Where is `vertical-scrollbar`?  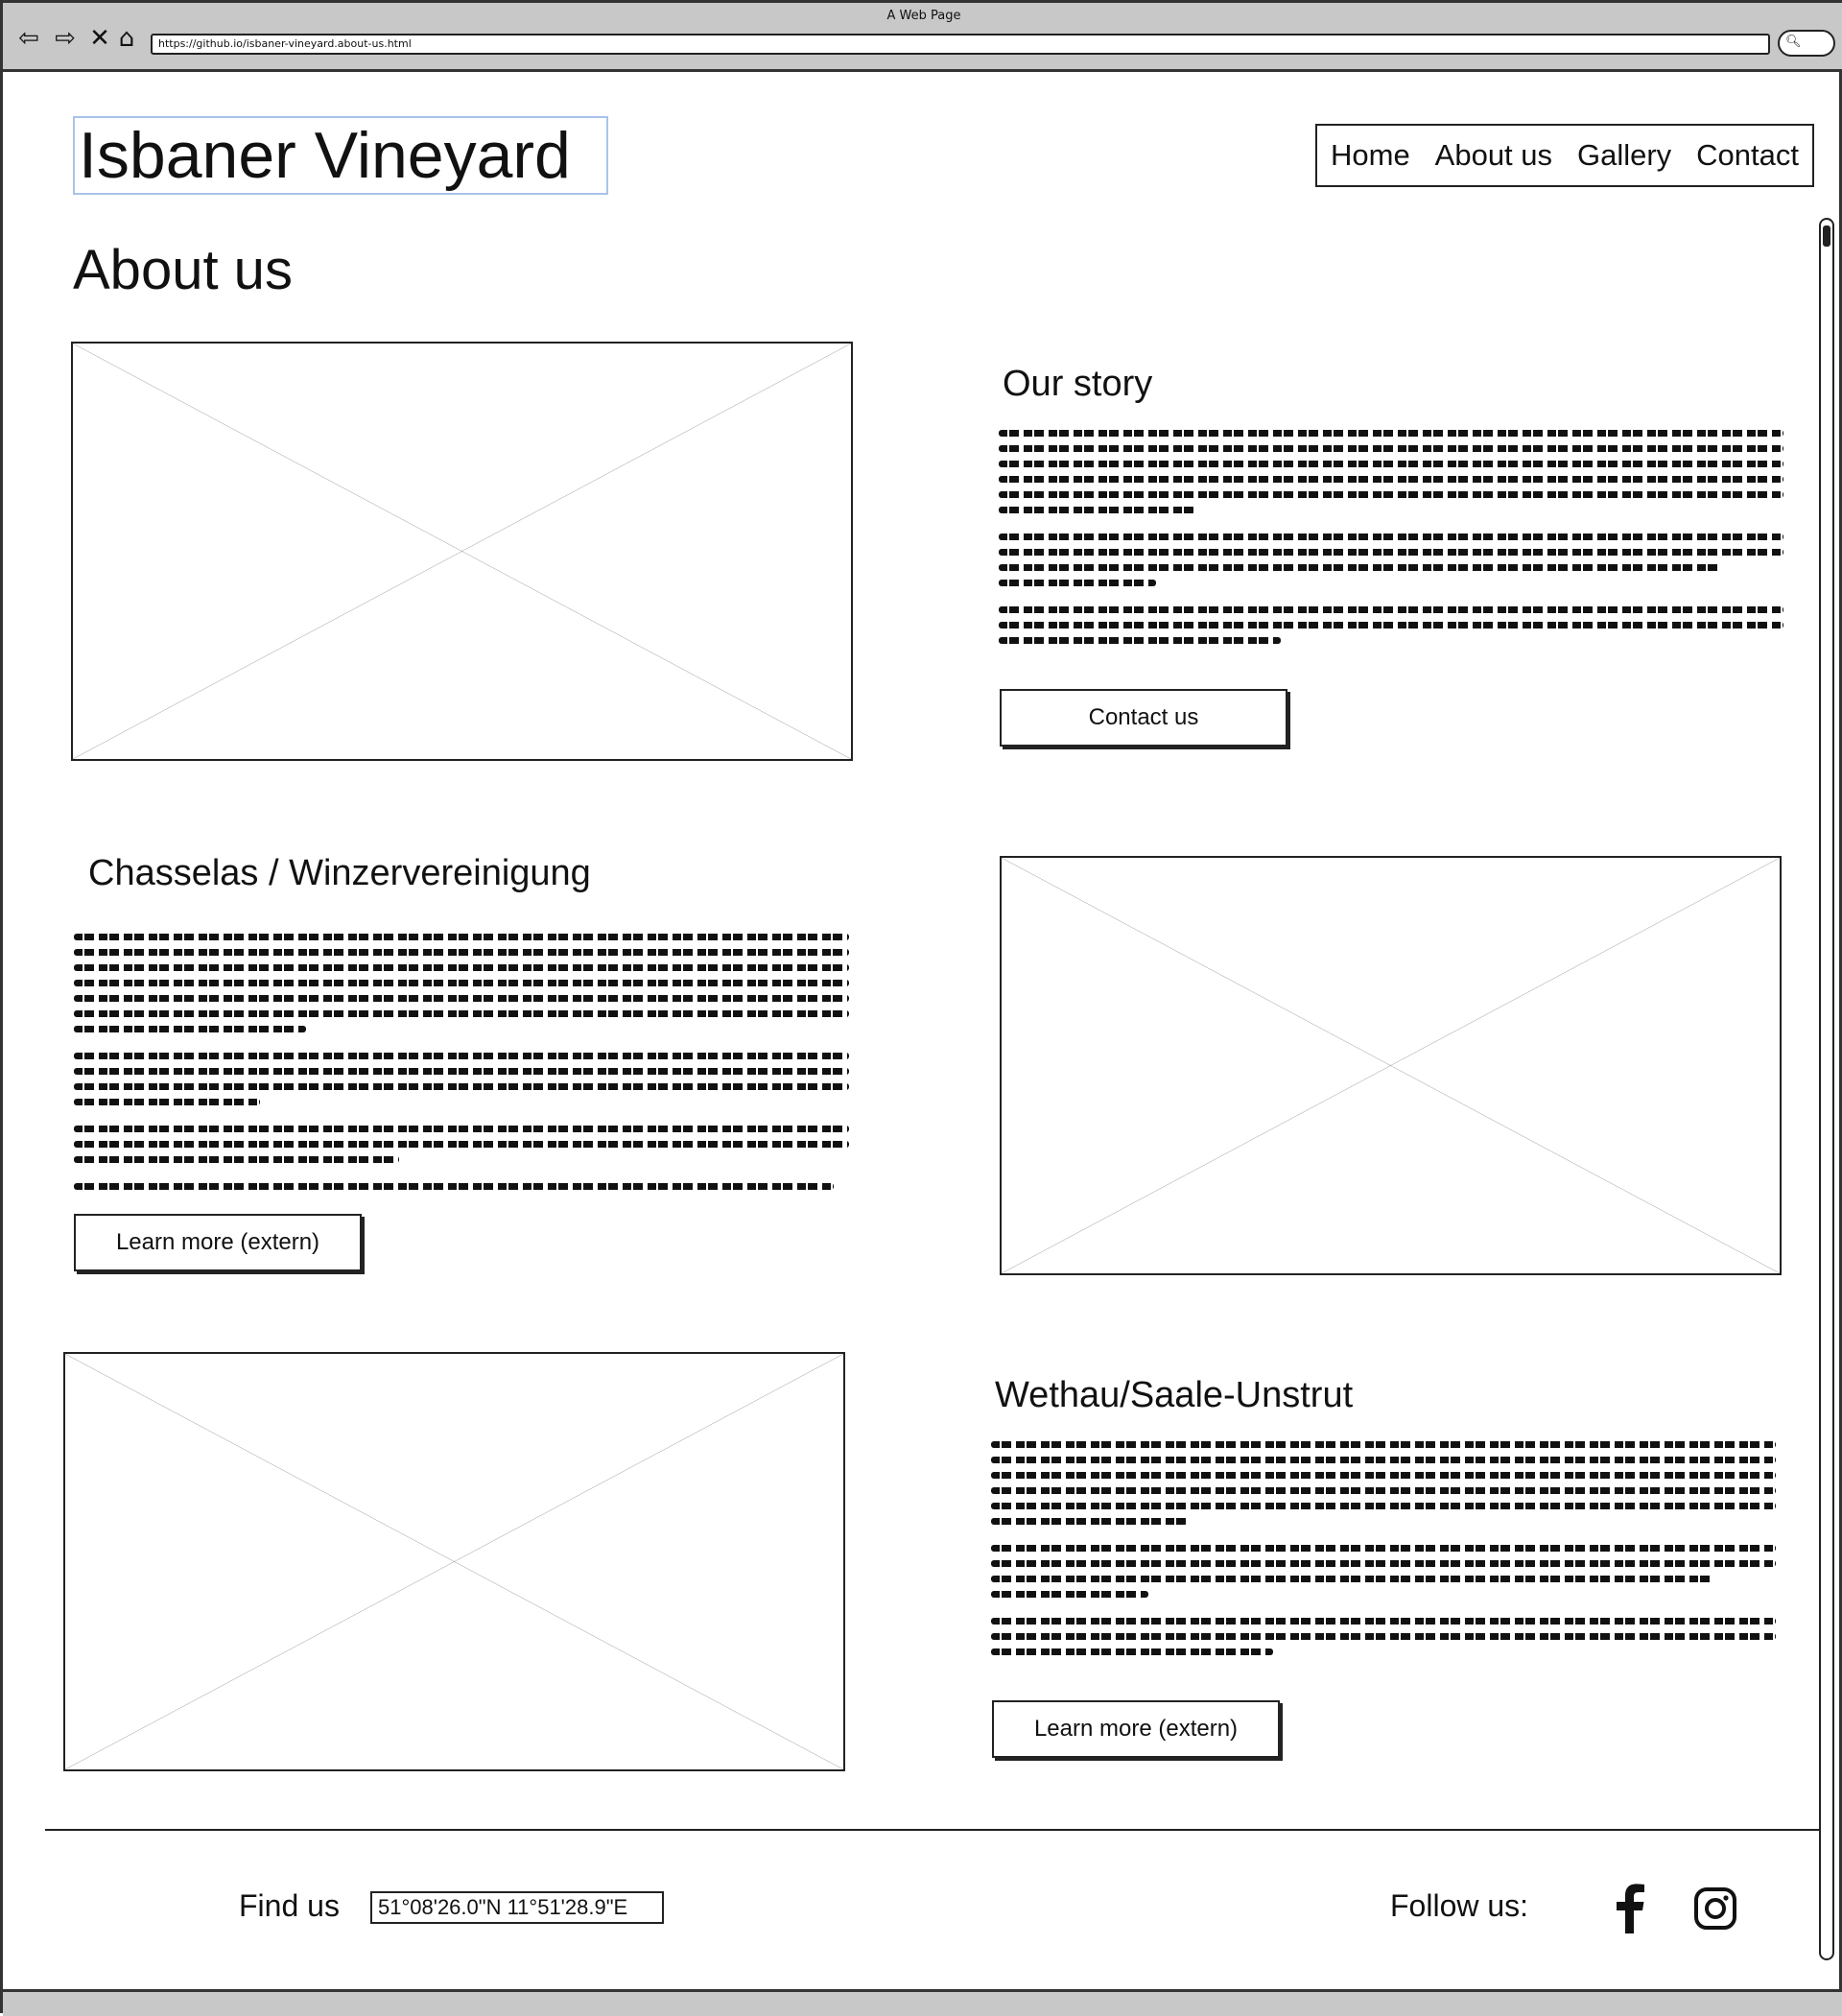 vertical-scrollbar is located at coordinates (1826, 1089).